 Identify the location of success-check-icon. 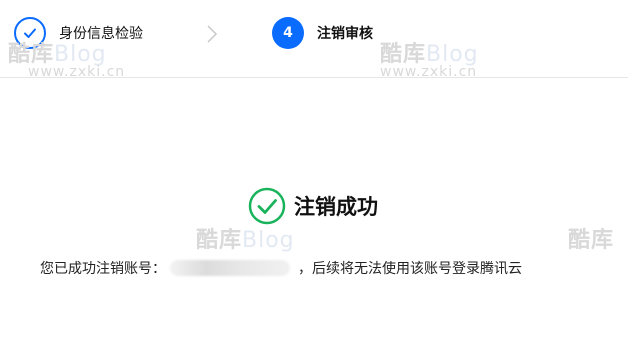
(267, 206).